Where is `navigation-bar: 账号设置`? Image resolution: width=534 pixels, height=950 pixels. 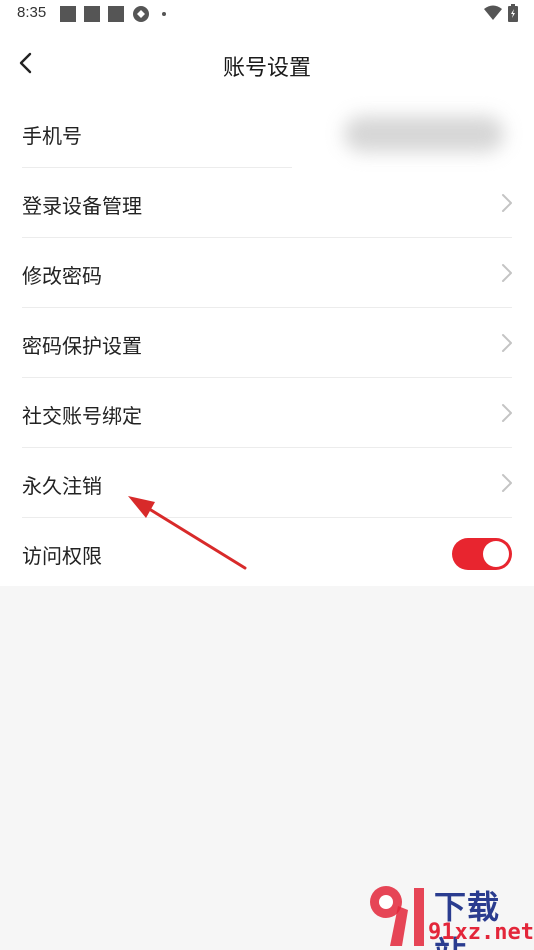 navigation-bar: 账号设置 is located at coordinates (267, 64).